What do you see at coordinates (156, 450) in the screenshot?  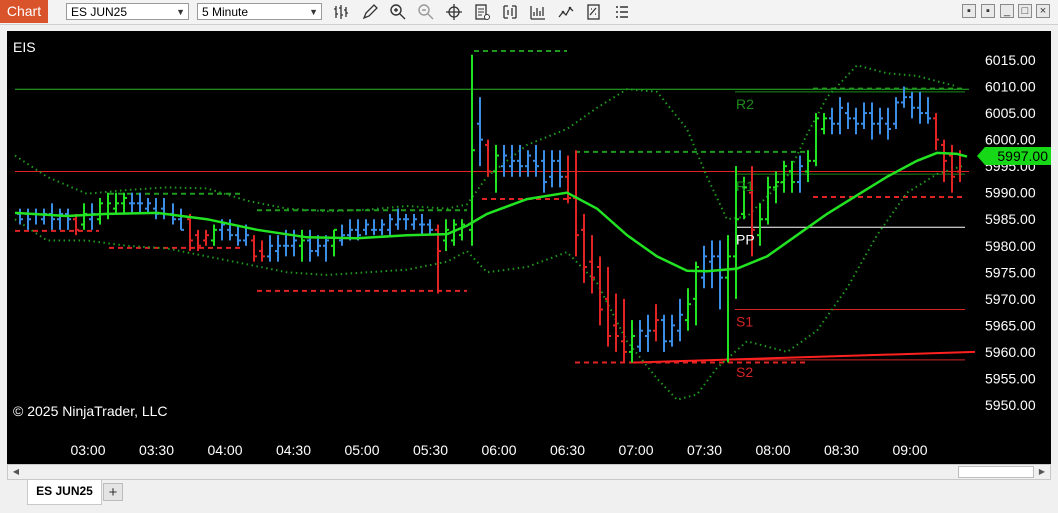 I see `x-tick-label: 03:30` at bounding box center [156, 450].